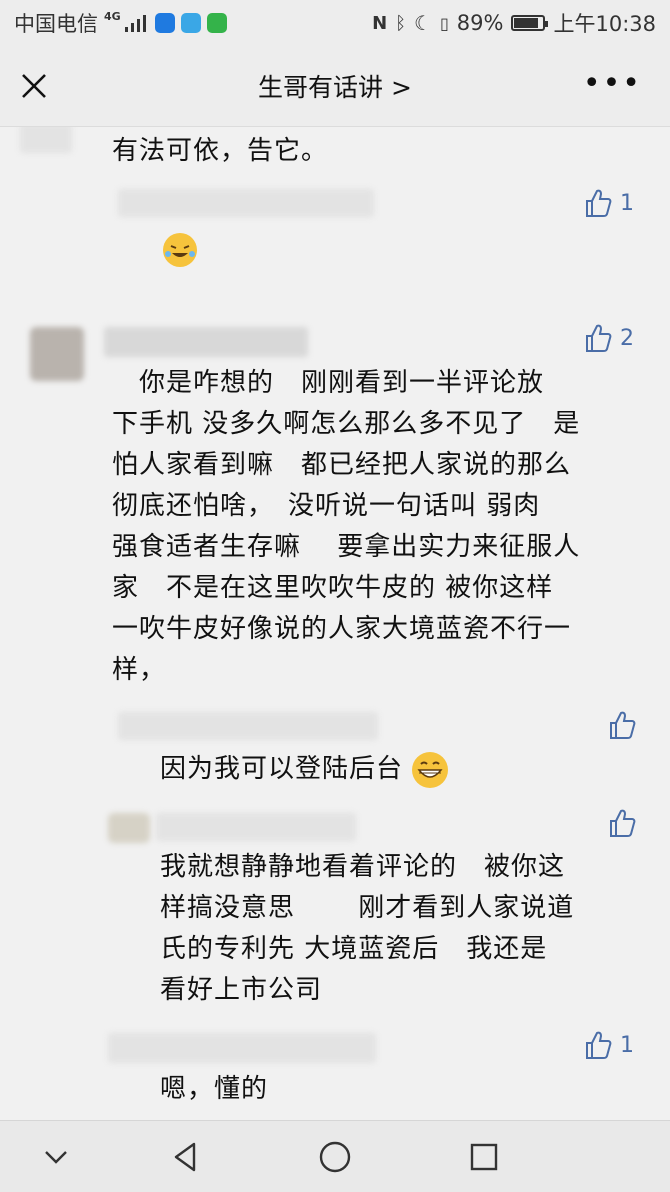 This screenshot has width=670, height=1192. I want to click on signal-icon, so click(135, 23).